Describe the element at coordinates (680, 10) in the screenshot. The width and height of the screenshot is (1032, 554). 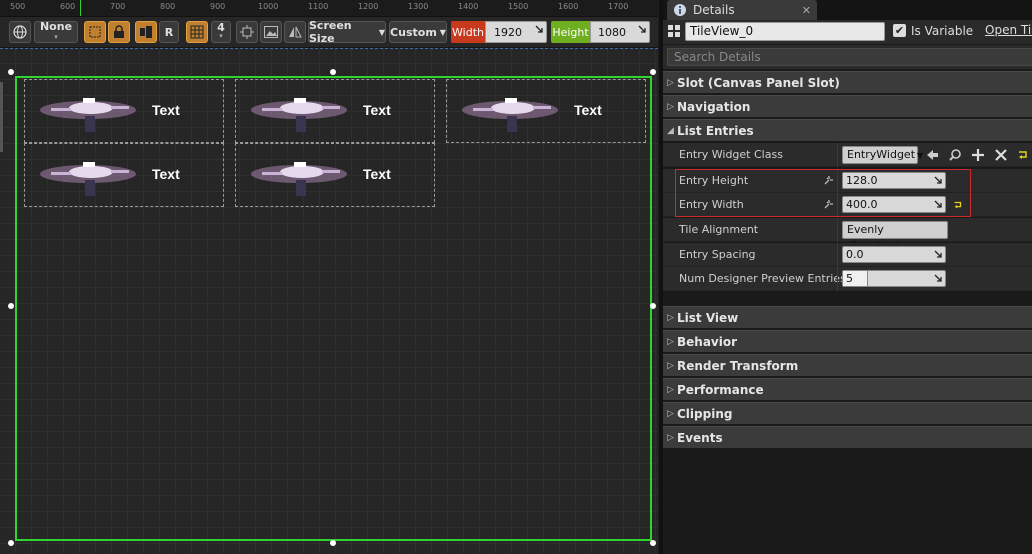
I see `info-icon` at that location.